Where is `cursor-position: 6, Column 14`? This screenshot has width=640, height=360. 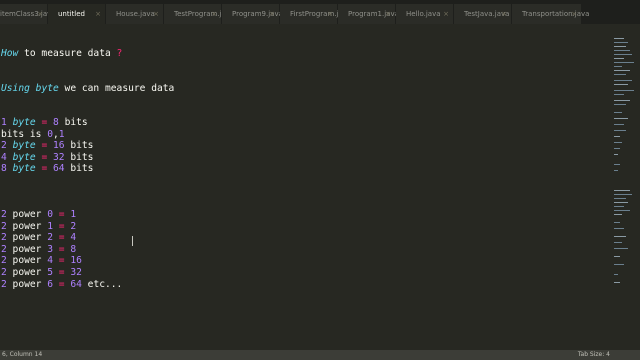 cursor-position: 6, Column 14 is located at coordinates (22, 354).